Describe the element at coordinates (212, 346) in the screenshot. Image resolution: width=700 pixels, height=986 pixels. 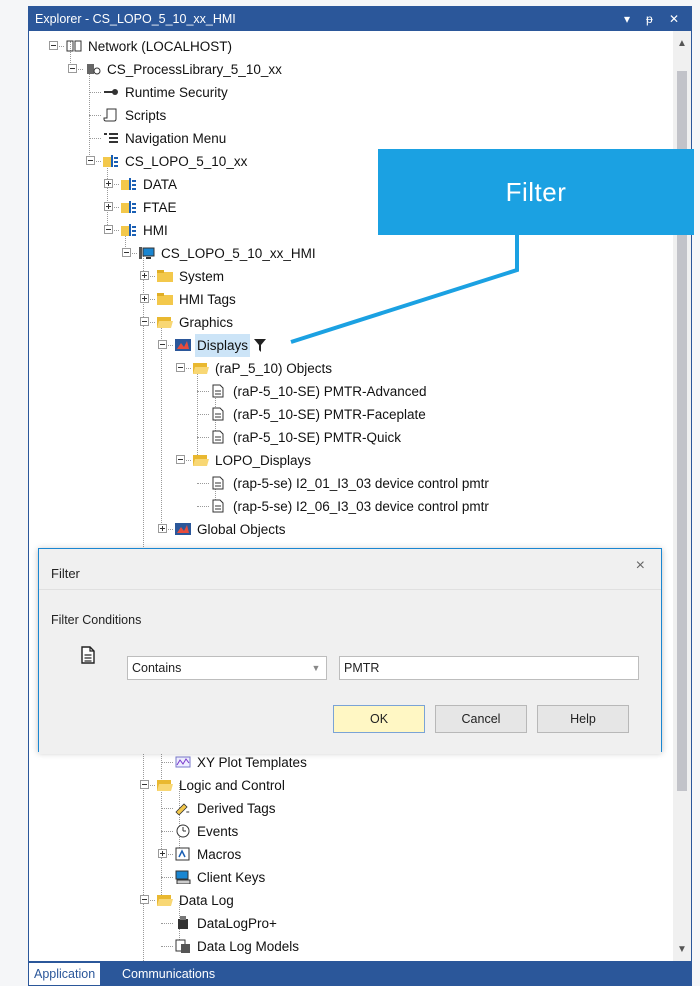
I see `tree-item: Displays` at that location.